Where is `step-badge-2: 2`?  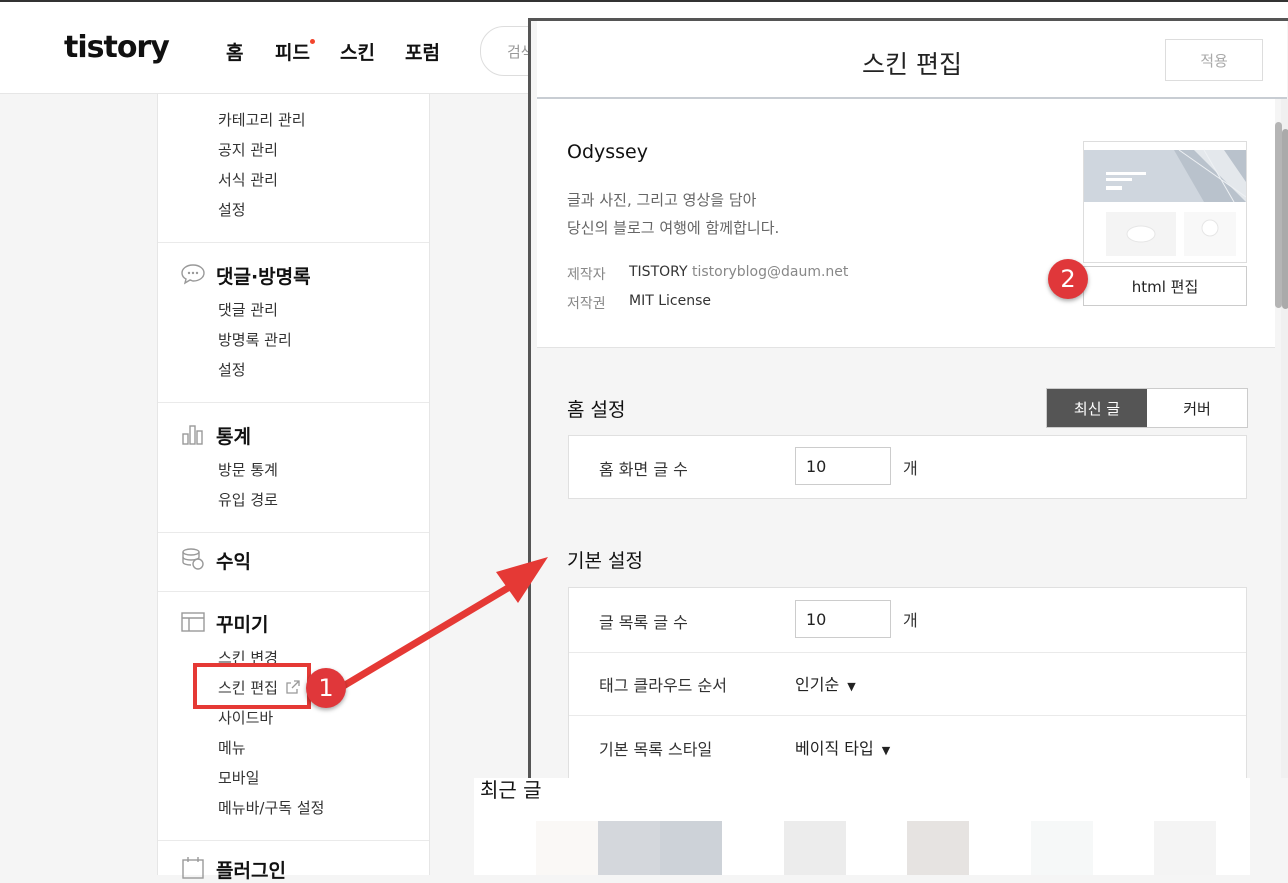 step-badge-2: 2 is located at coordinates (1068, 279).